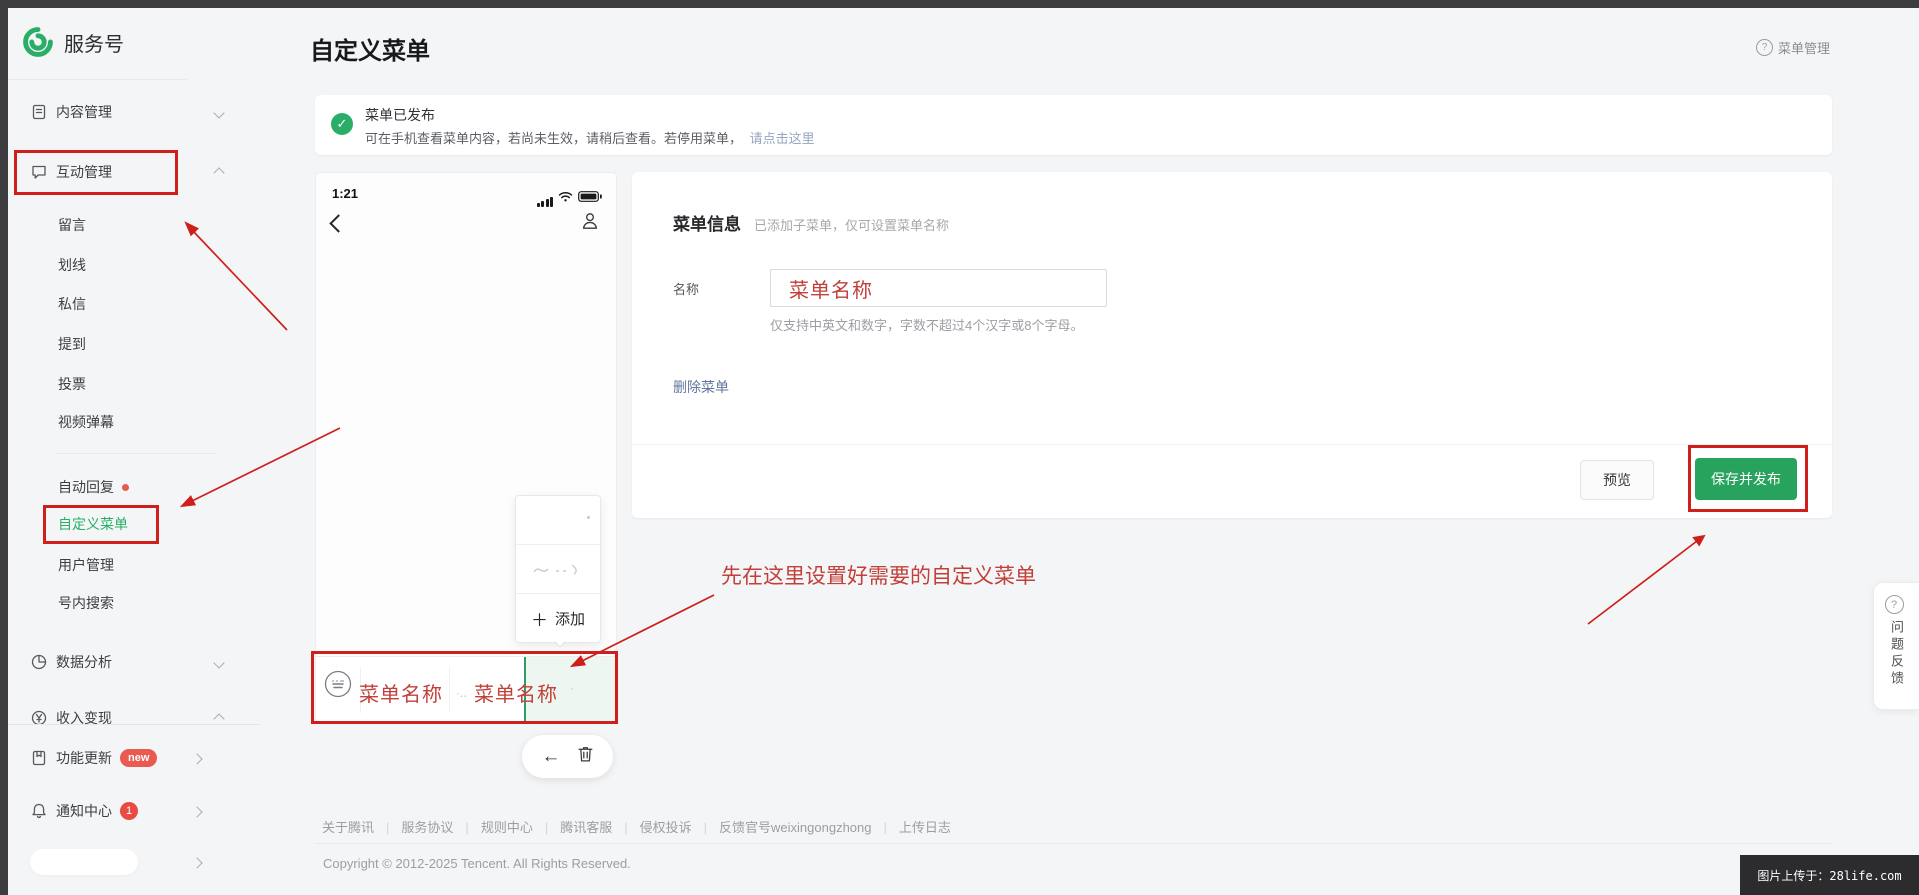  I want to click on menu-mgmt-help-link: ? 菜单管理, so click(1792, 47).